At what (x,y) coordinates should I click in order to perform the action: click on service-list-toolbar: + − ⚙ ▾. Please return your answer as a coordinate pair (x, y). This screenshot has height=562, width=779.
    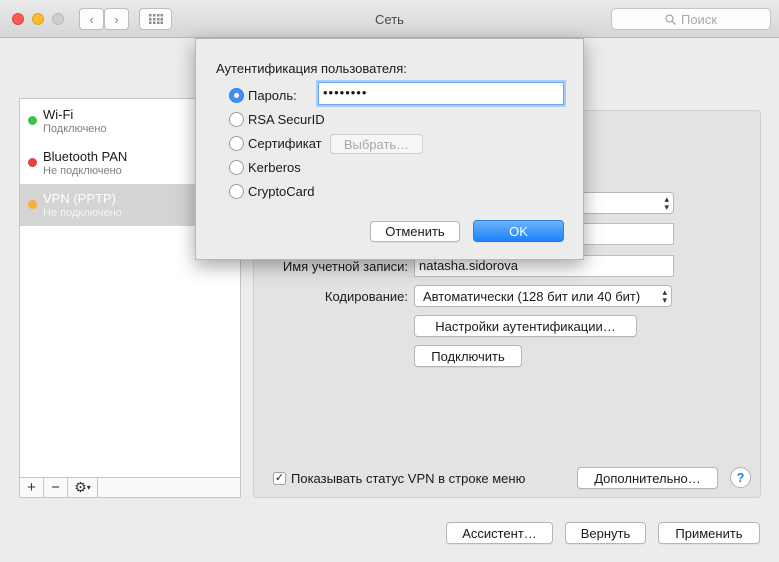
    Looking at the image, I should click on (130, 487).